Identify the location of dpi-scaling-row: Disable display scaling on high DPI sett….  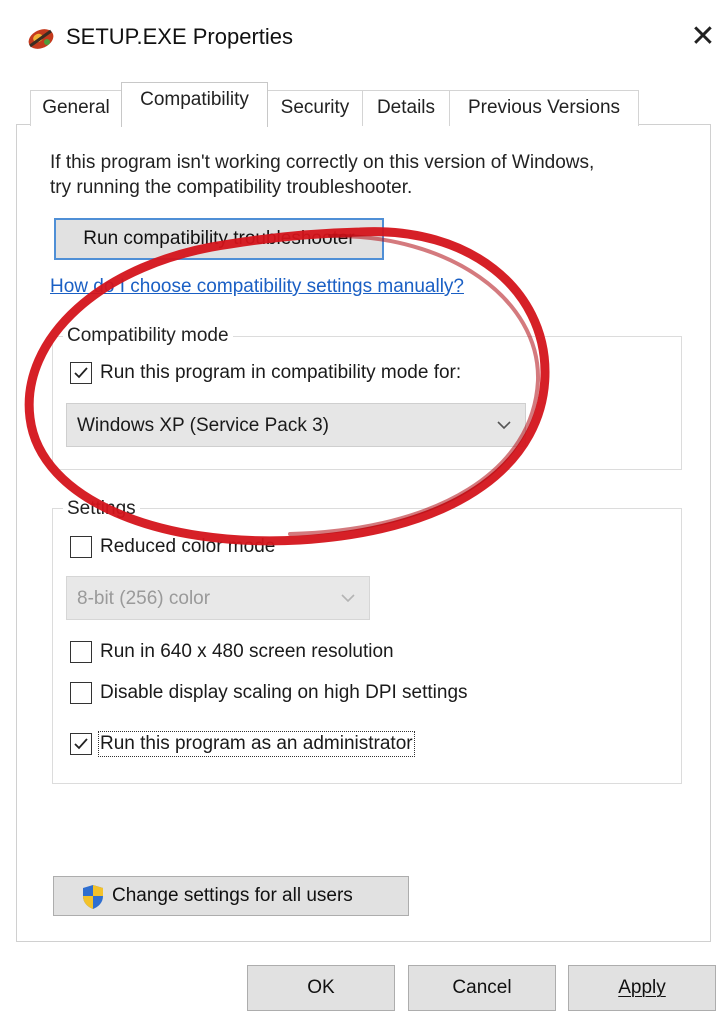
(269, 693).